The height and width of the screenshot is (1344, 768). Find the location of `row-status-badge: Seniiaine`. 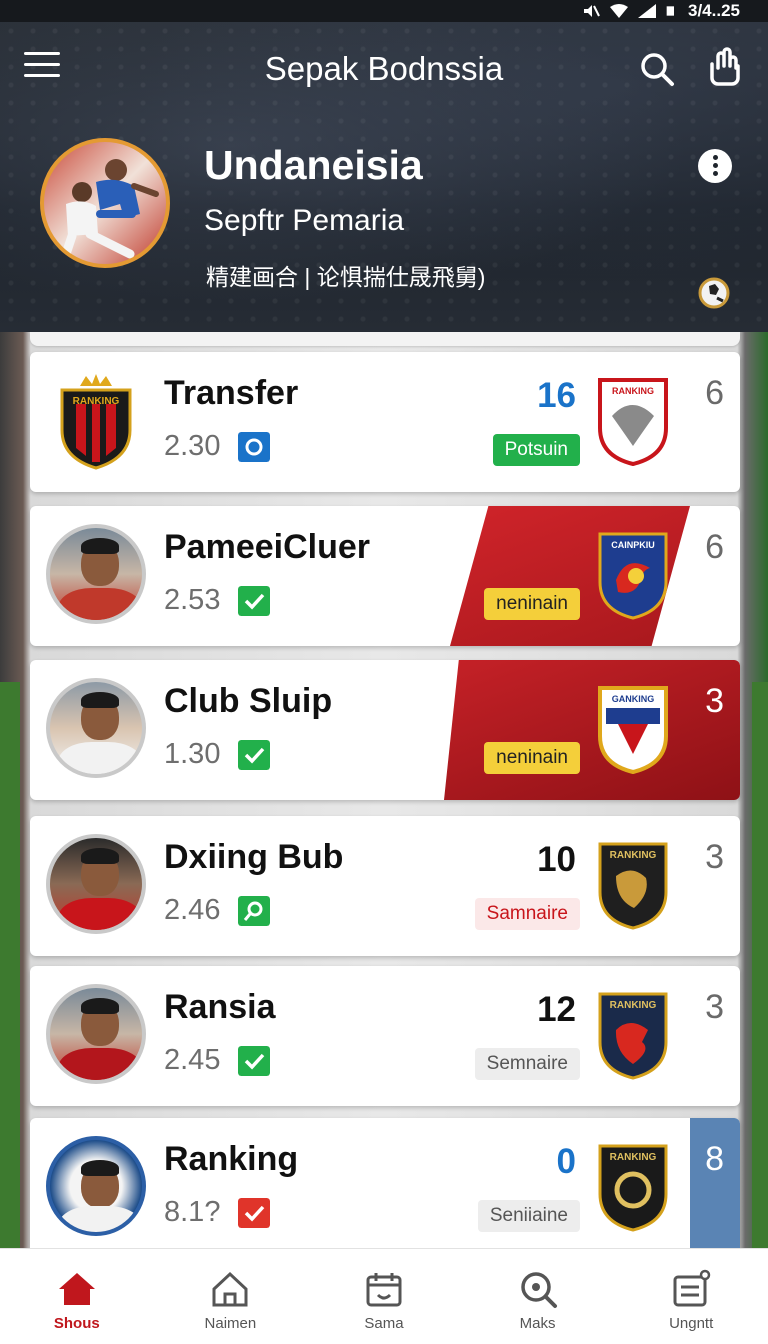

row-status-badge: Seniiaine is located at coordinates (528, 1216).